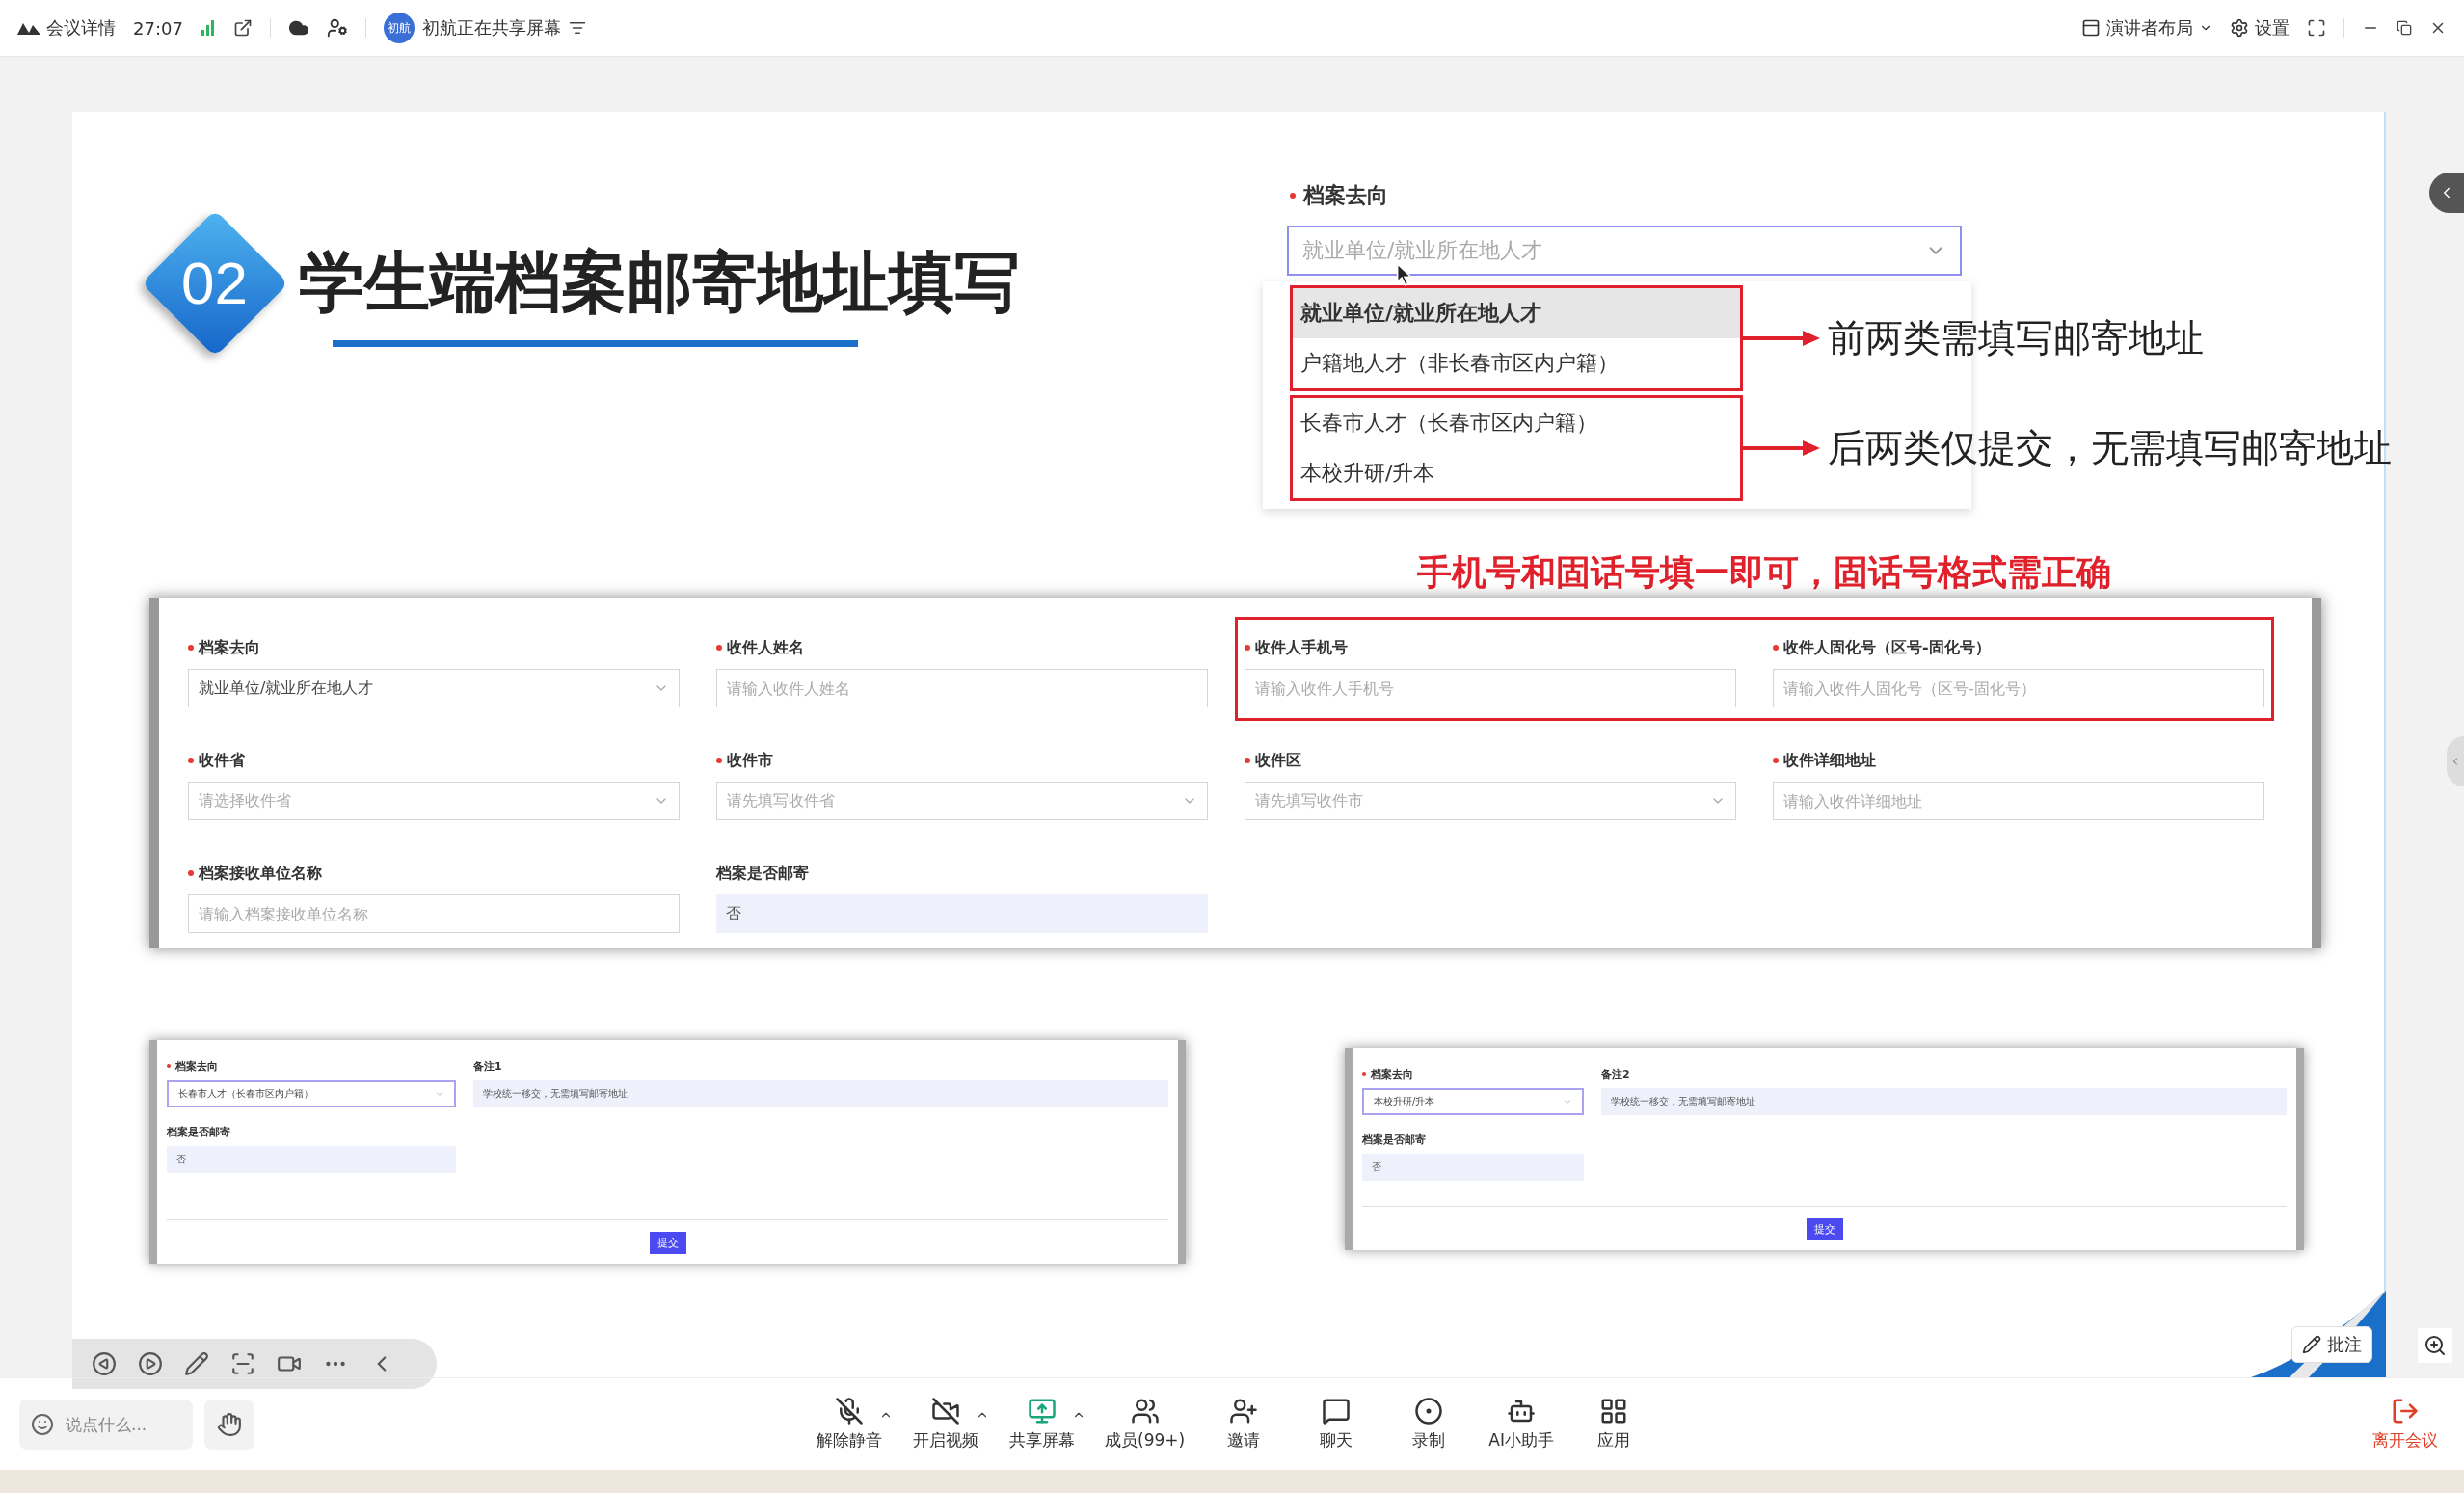 This screenshot has width=2464, height=1493. What do you see at coordinates (434, 914) in the screenshot?
I see `input-field: 请输入档案接收单位名称` at bounding box center [434, 914].